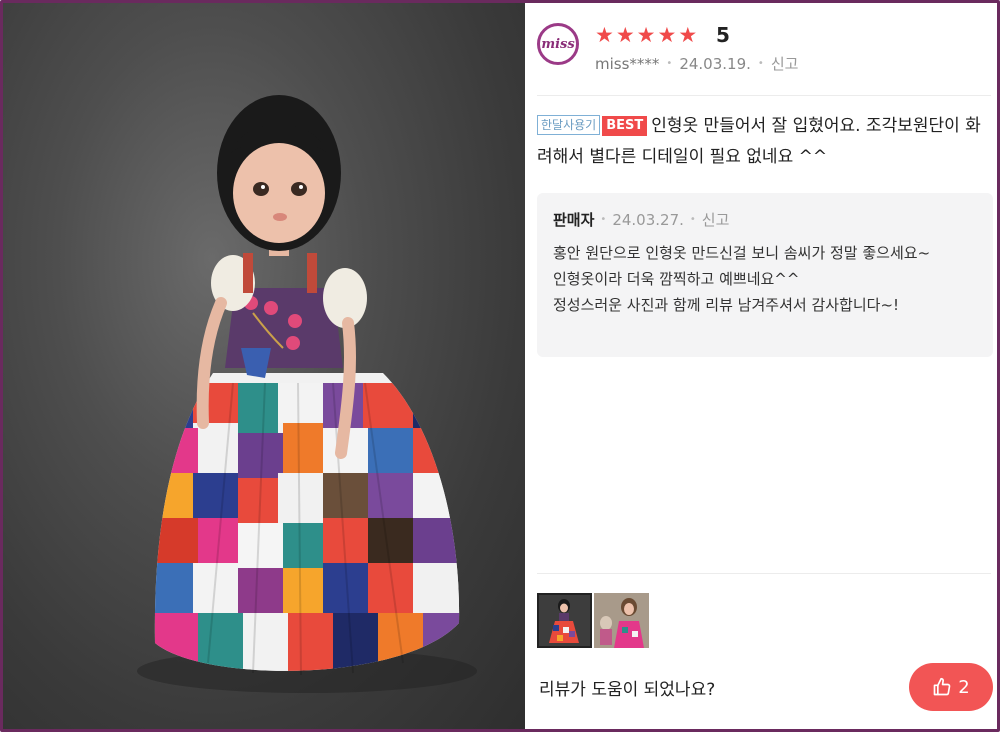 The height and width of the screenshot is (732, 1000). Describe the element at coordinates (765, 219) in the screenshot. I see `seller-reply-header: 판매자 • 24.03.27. • 신고` at that location.